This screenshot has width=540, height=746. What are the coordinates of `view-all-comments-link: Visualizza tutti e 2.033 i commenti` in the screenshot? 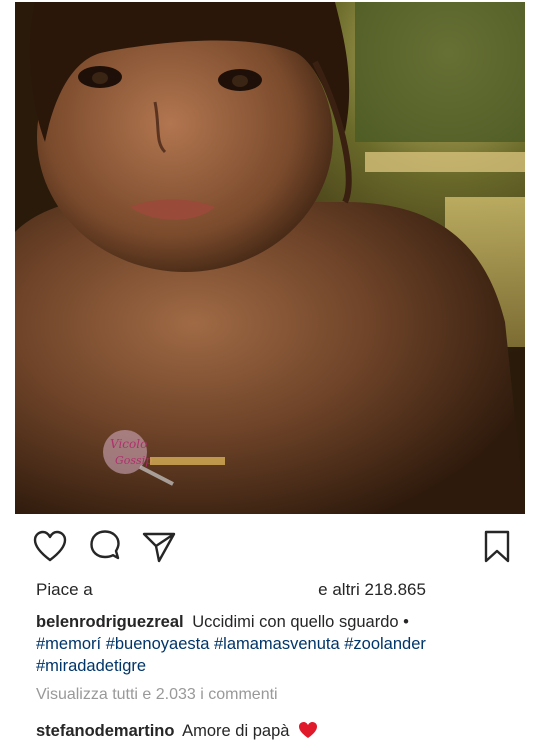 It's located at (157, 695).